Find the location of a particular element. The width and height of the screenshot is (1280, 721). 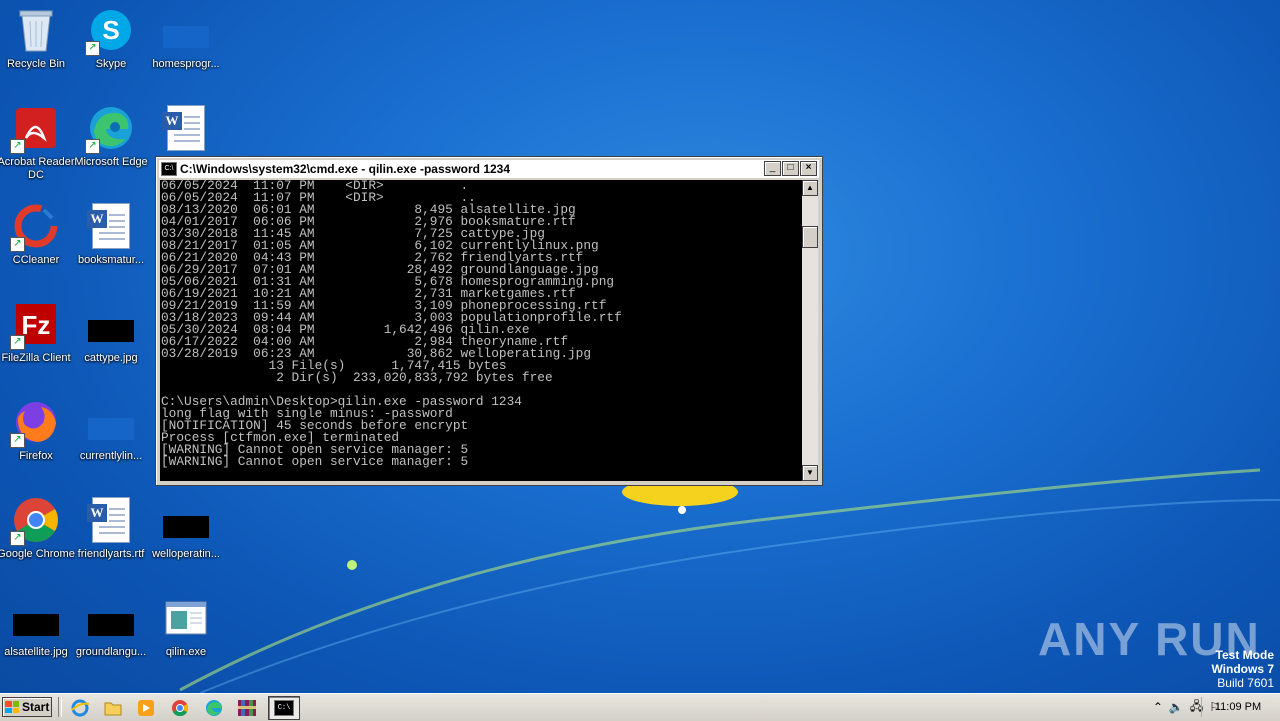

minimize-button: _ is located at coordinates (772, 168).